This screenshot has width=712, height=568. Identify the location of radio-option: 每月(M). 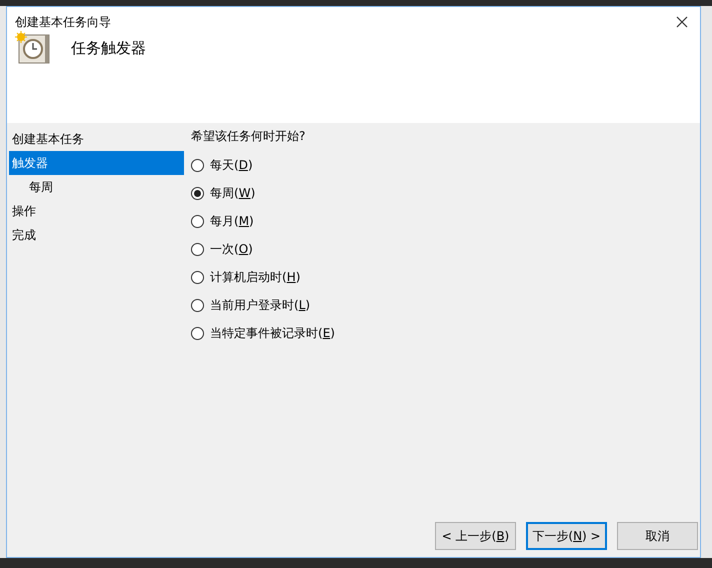
(222, 221).